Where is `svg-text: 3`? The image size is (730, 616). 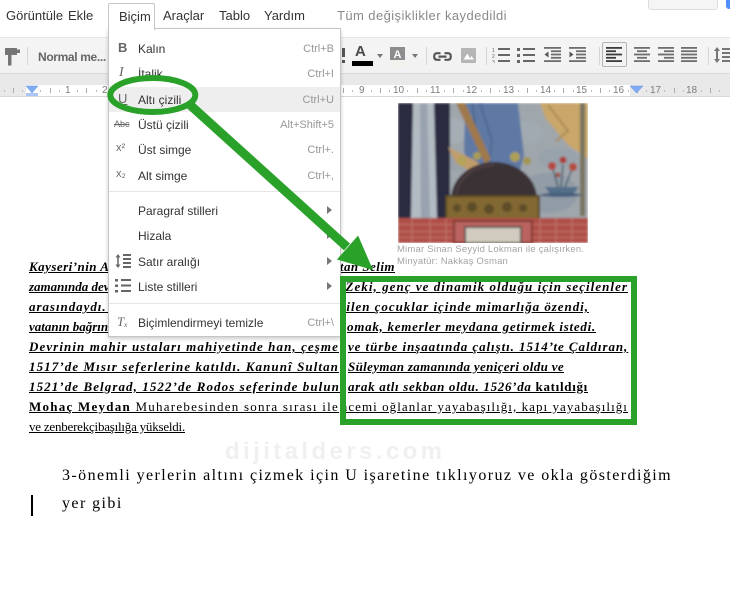 svg-text: 3 is located at coordinates (493, 61).